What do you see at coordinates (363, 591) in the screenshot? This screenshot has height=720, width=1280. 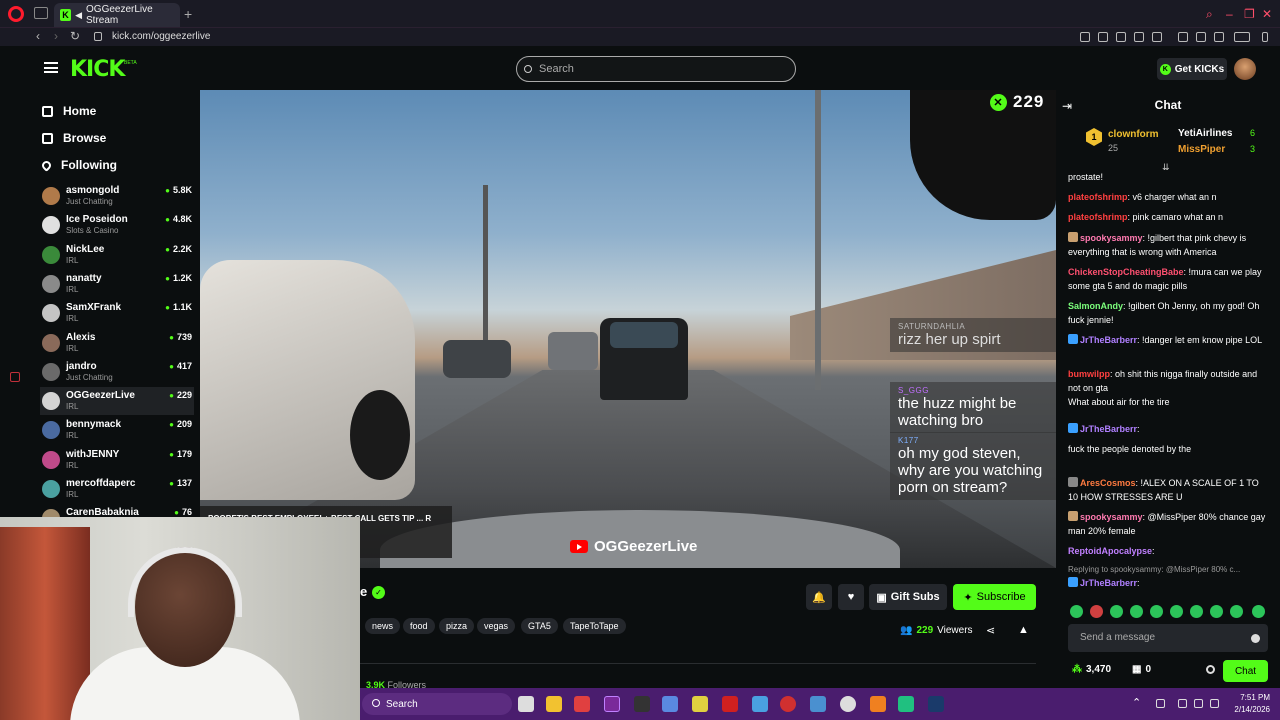 I see `streamer-name: e` at bounding box center [363, 591].